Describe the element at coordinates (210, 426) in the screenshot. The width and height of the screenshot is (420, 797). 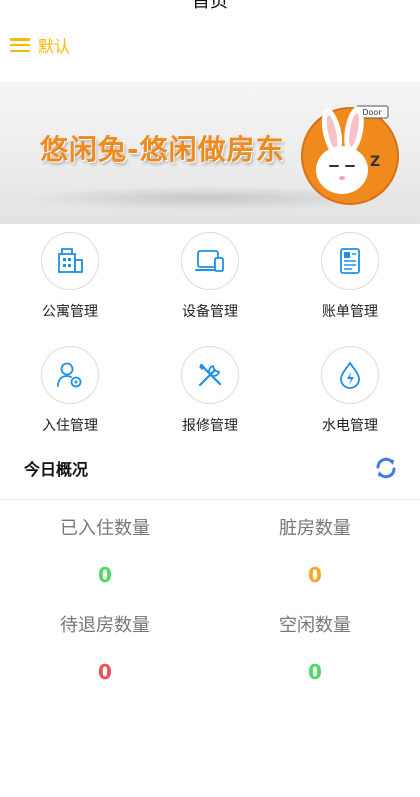
I see `menu-item-label: 报修管理` at that location.